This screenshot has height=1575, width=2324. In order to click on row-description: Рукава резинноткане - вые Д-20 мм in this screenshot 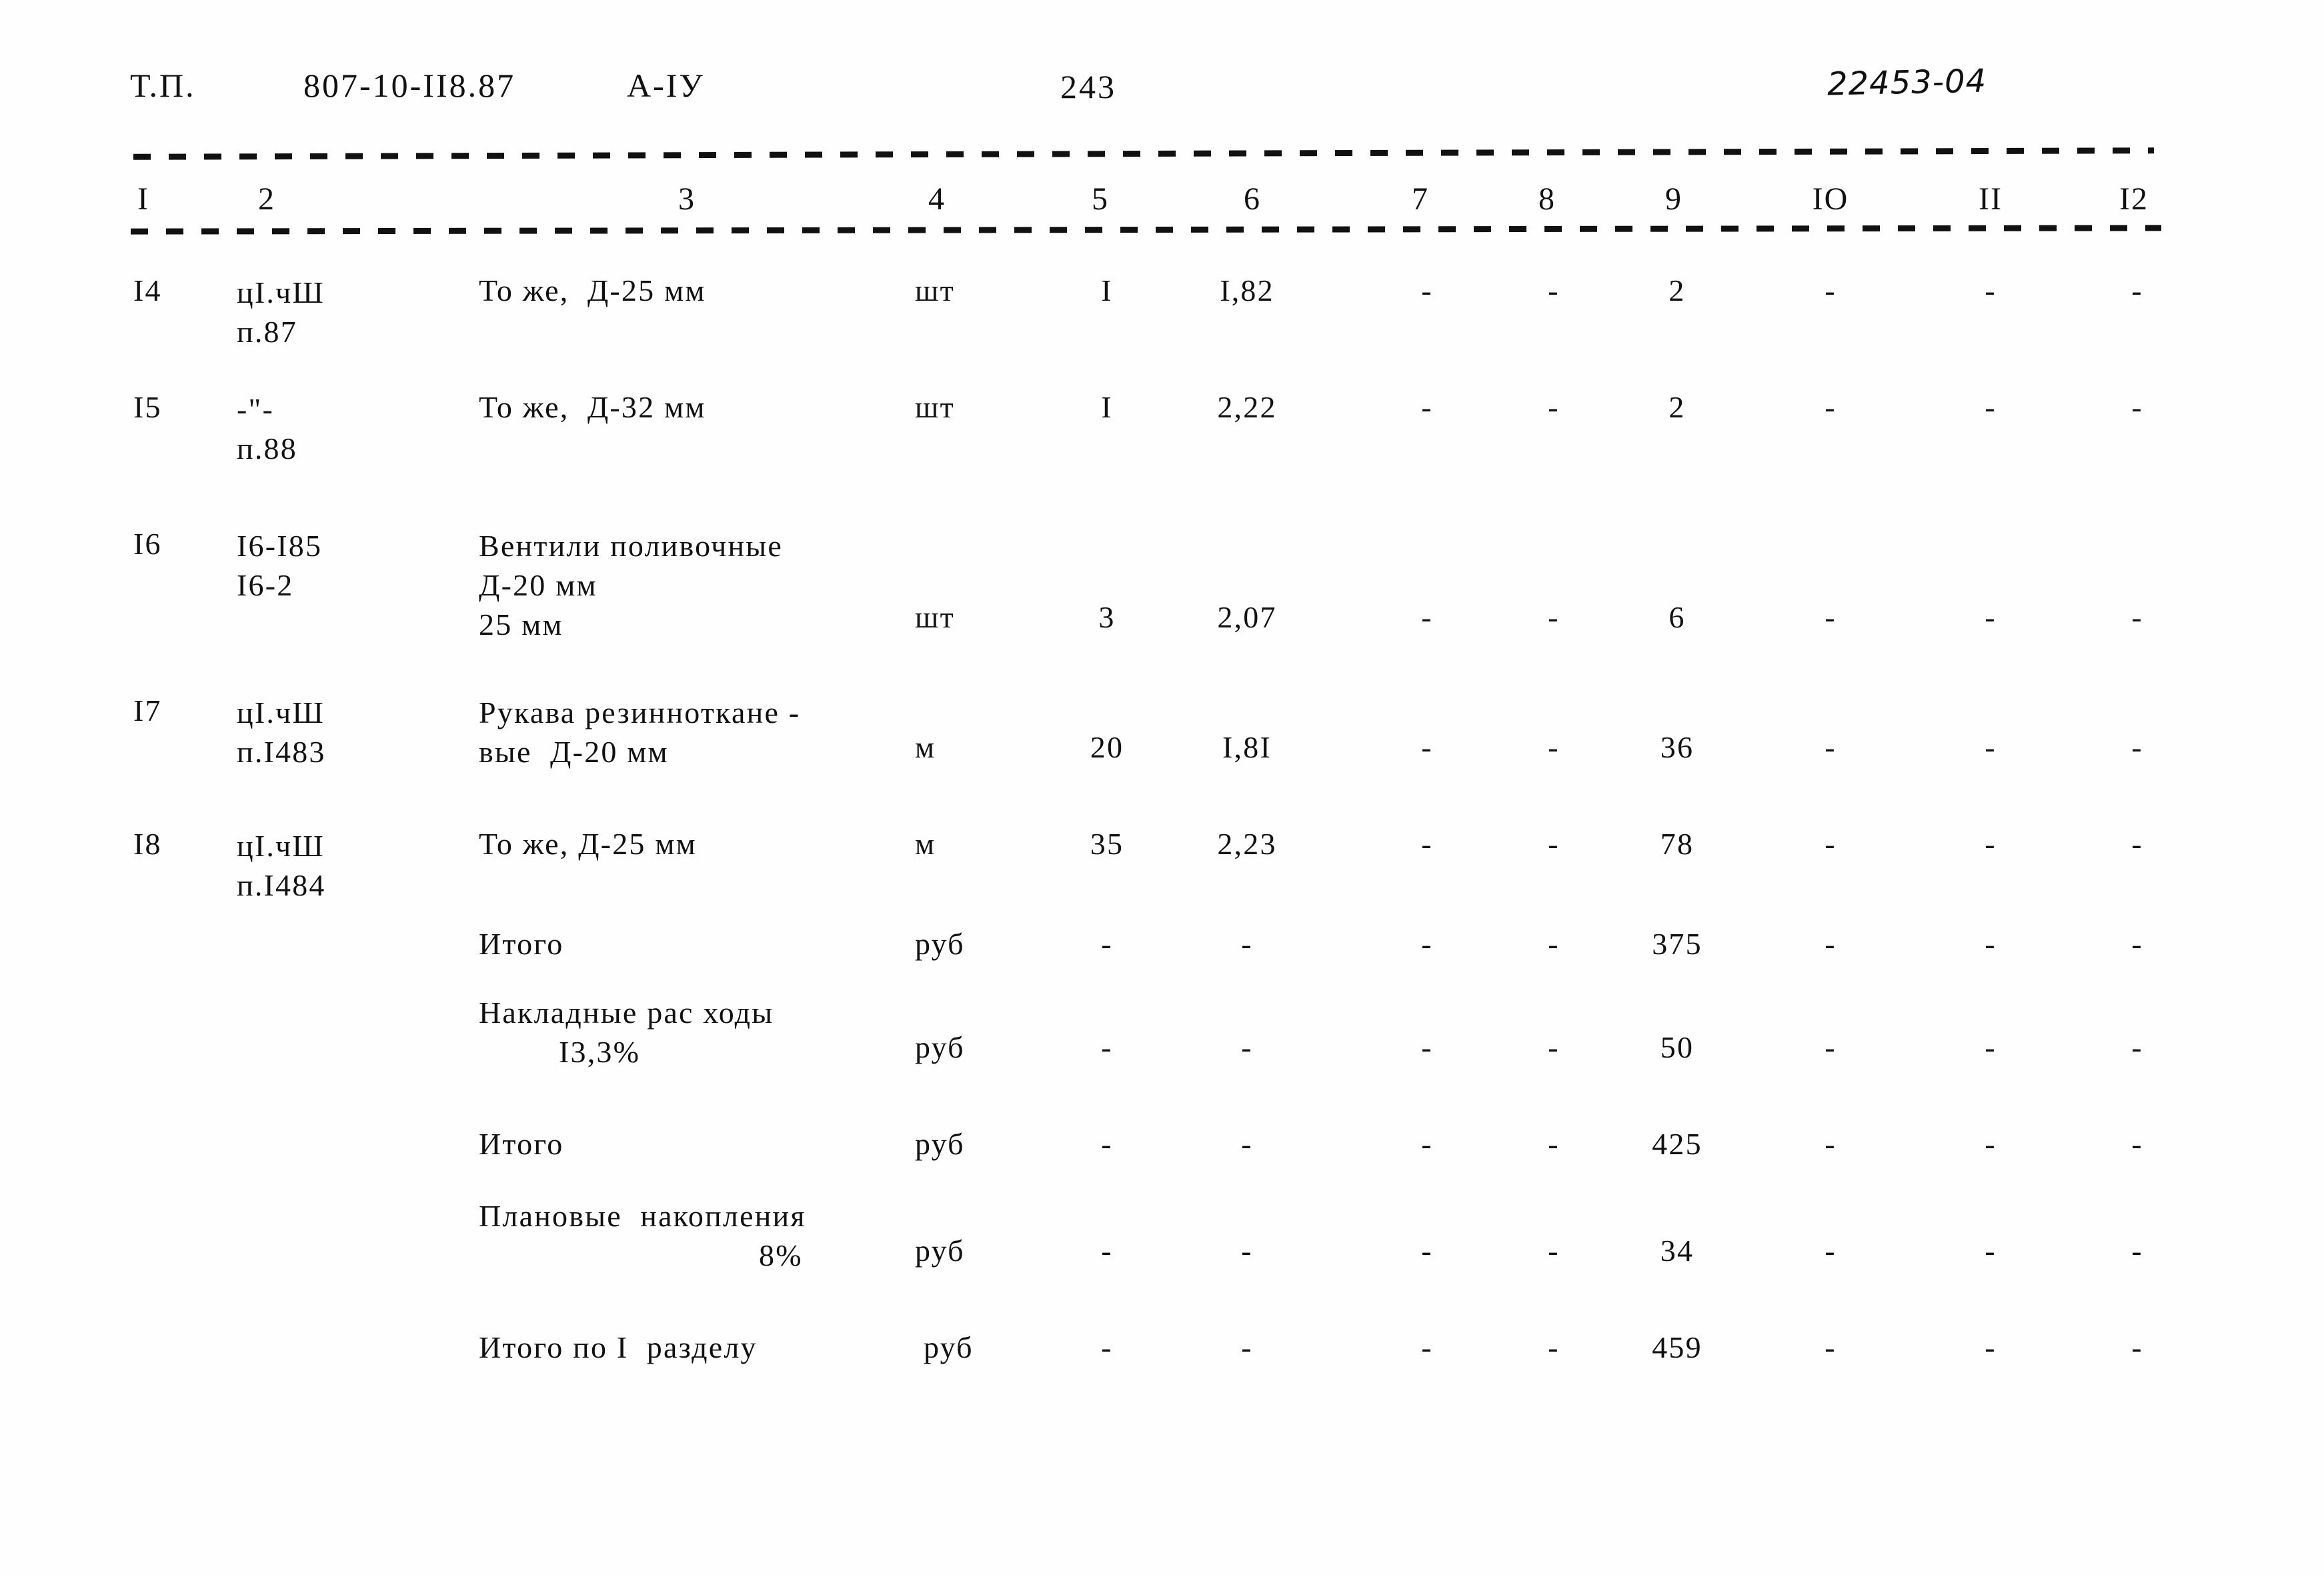, I will do `click(639, 732)`.